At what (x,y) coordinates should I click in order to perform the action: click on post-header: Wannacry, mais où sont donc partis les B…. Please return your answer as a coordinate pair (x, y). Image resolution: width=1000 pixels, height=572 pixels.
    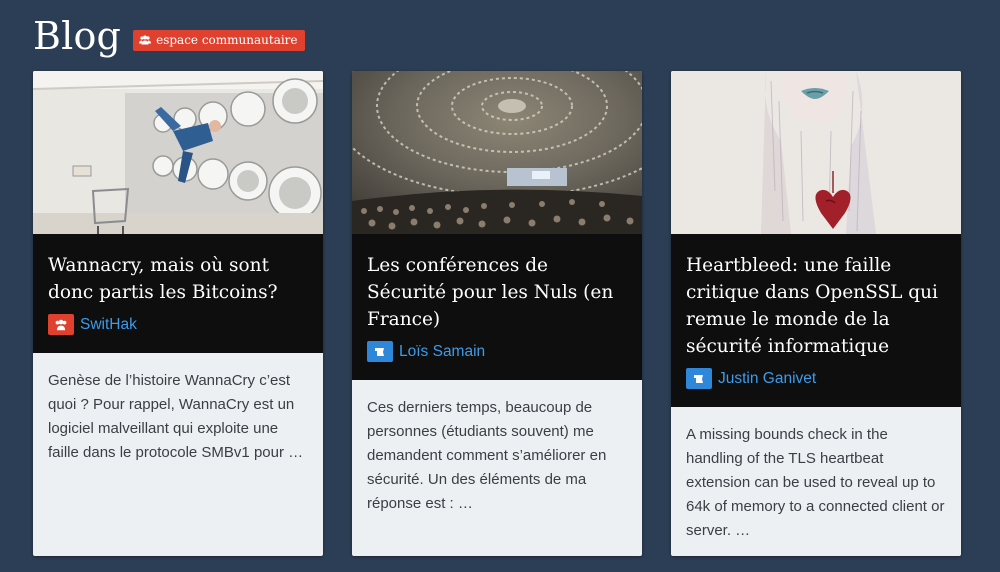
    Looking at the image, I should click on (178, 293).